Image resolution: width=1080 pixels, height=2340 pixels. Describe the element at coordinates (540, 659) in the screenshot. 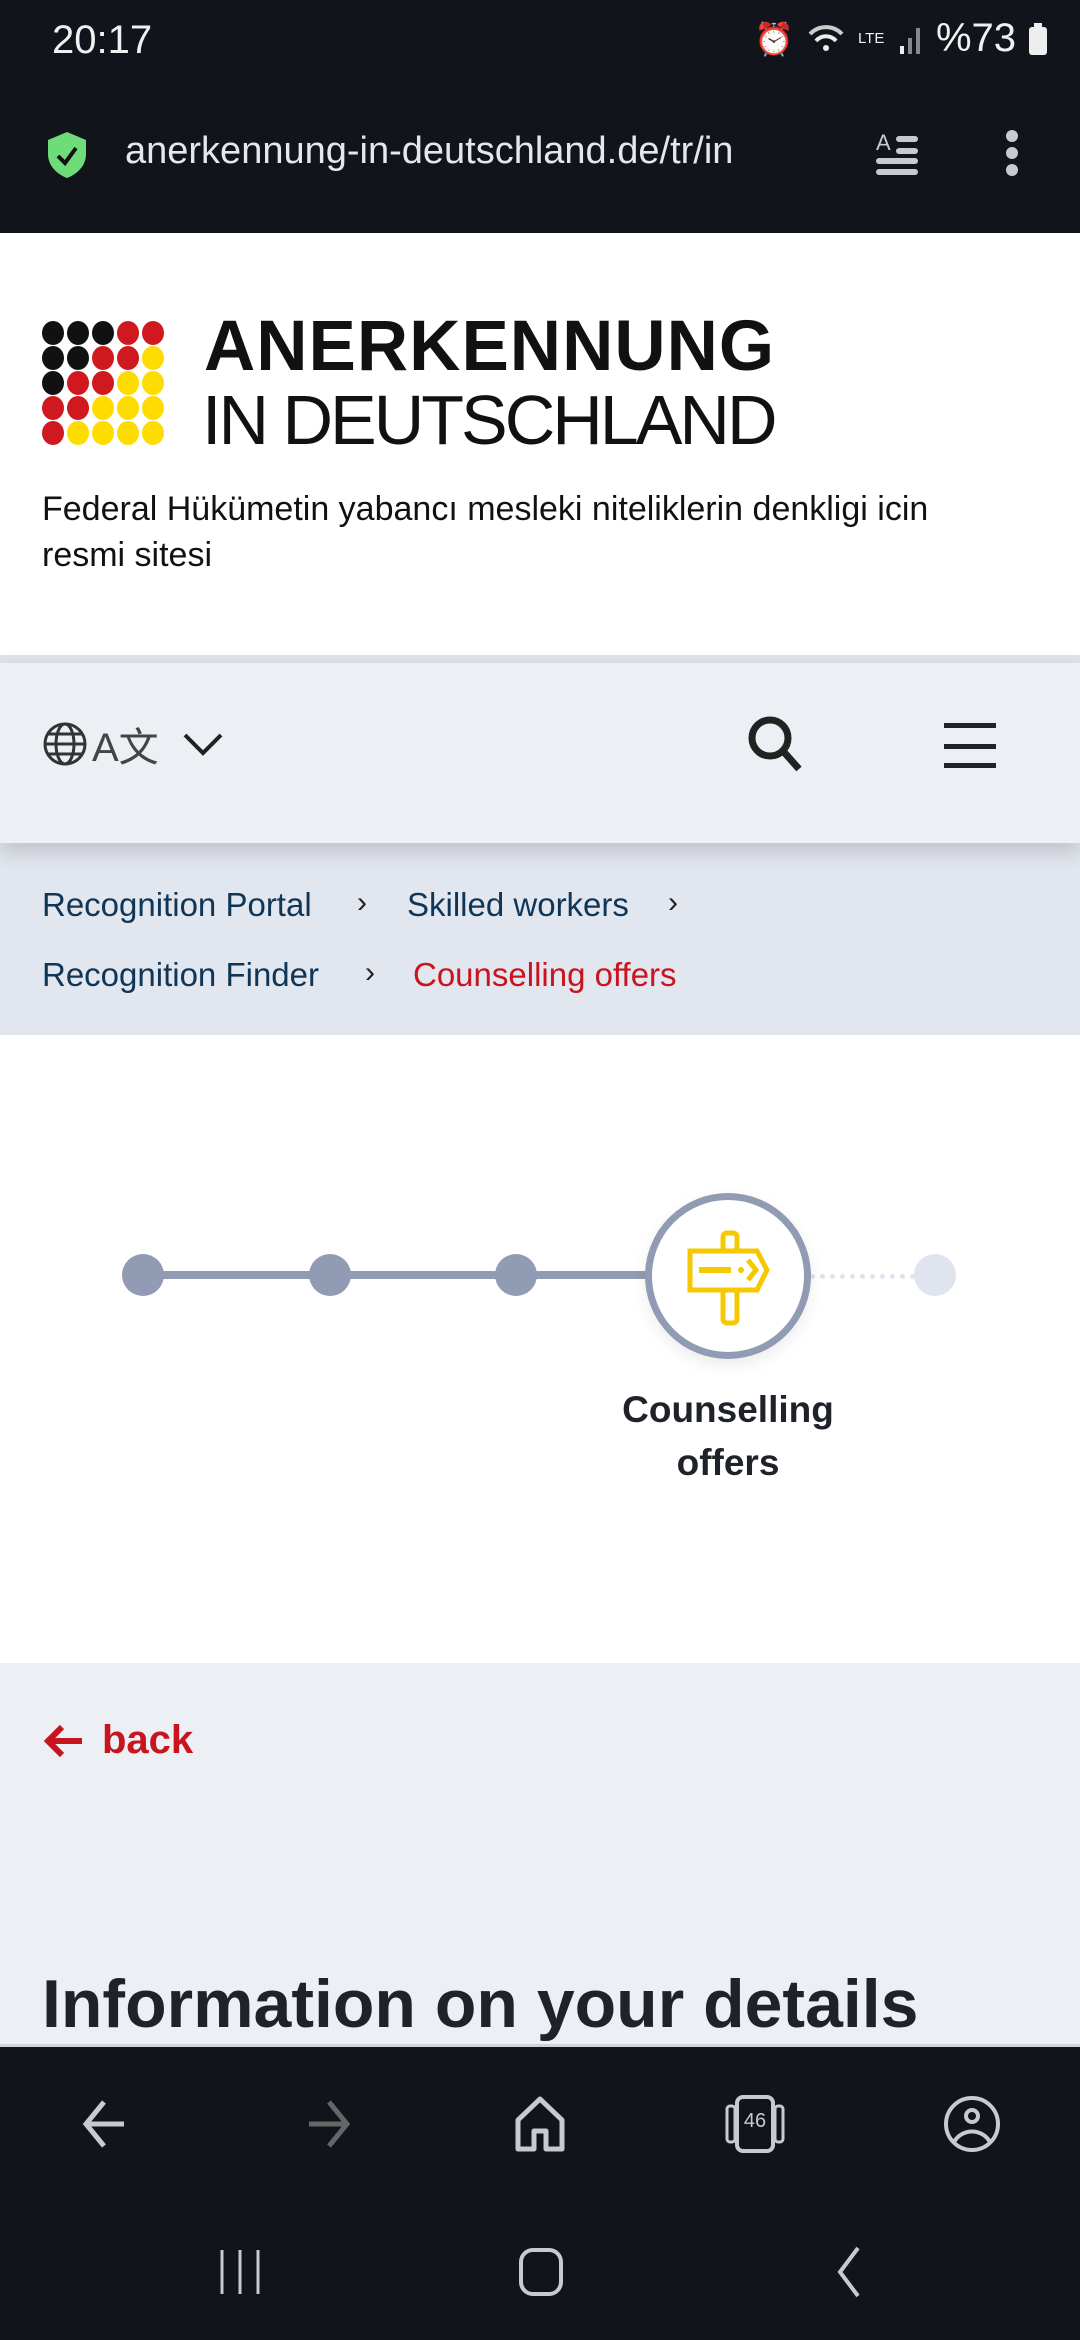

I see `divider` at that location.